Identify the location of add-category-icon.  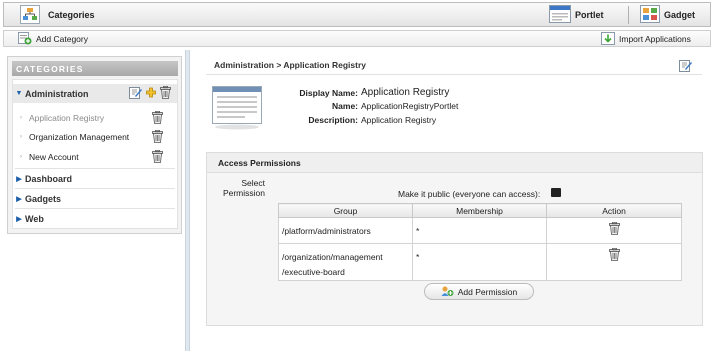
(25, 39).